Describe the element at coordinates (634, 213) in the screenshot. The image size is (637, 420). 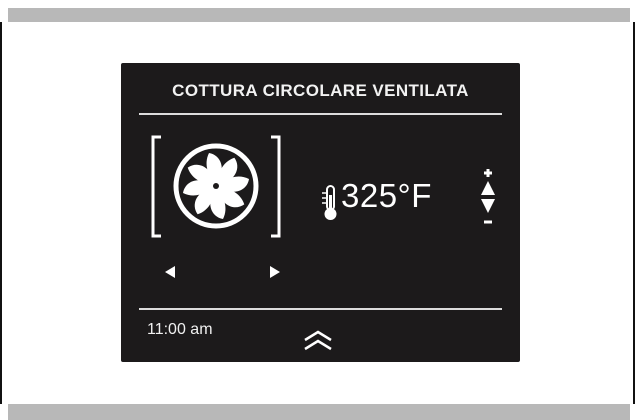
I see `frame-right-edge` at that location.